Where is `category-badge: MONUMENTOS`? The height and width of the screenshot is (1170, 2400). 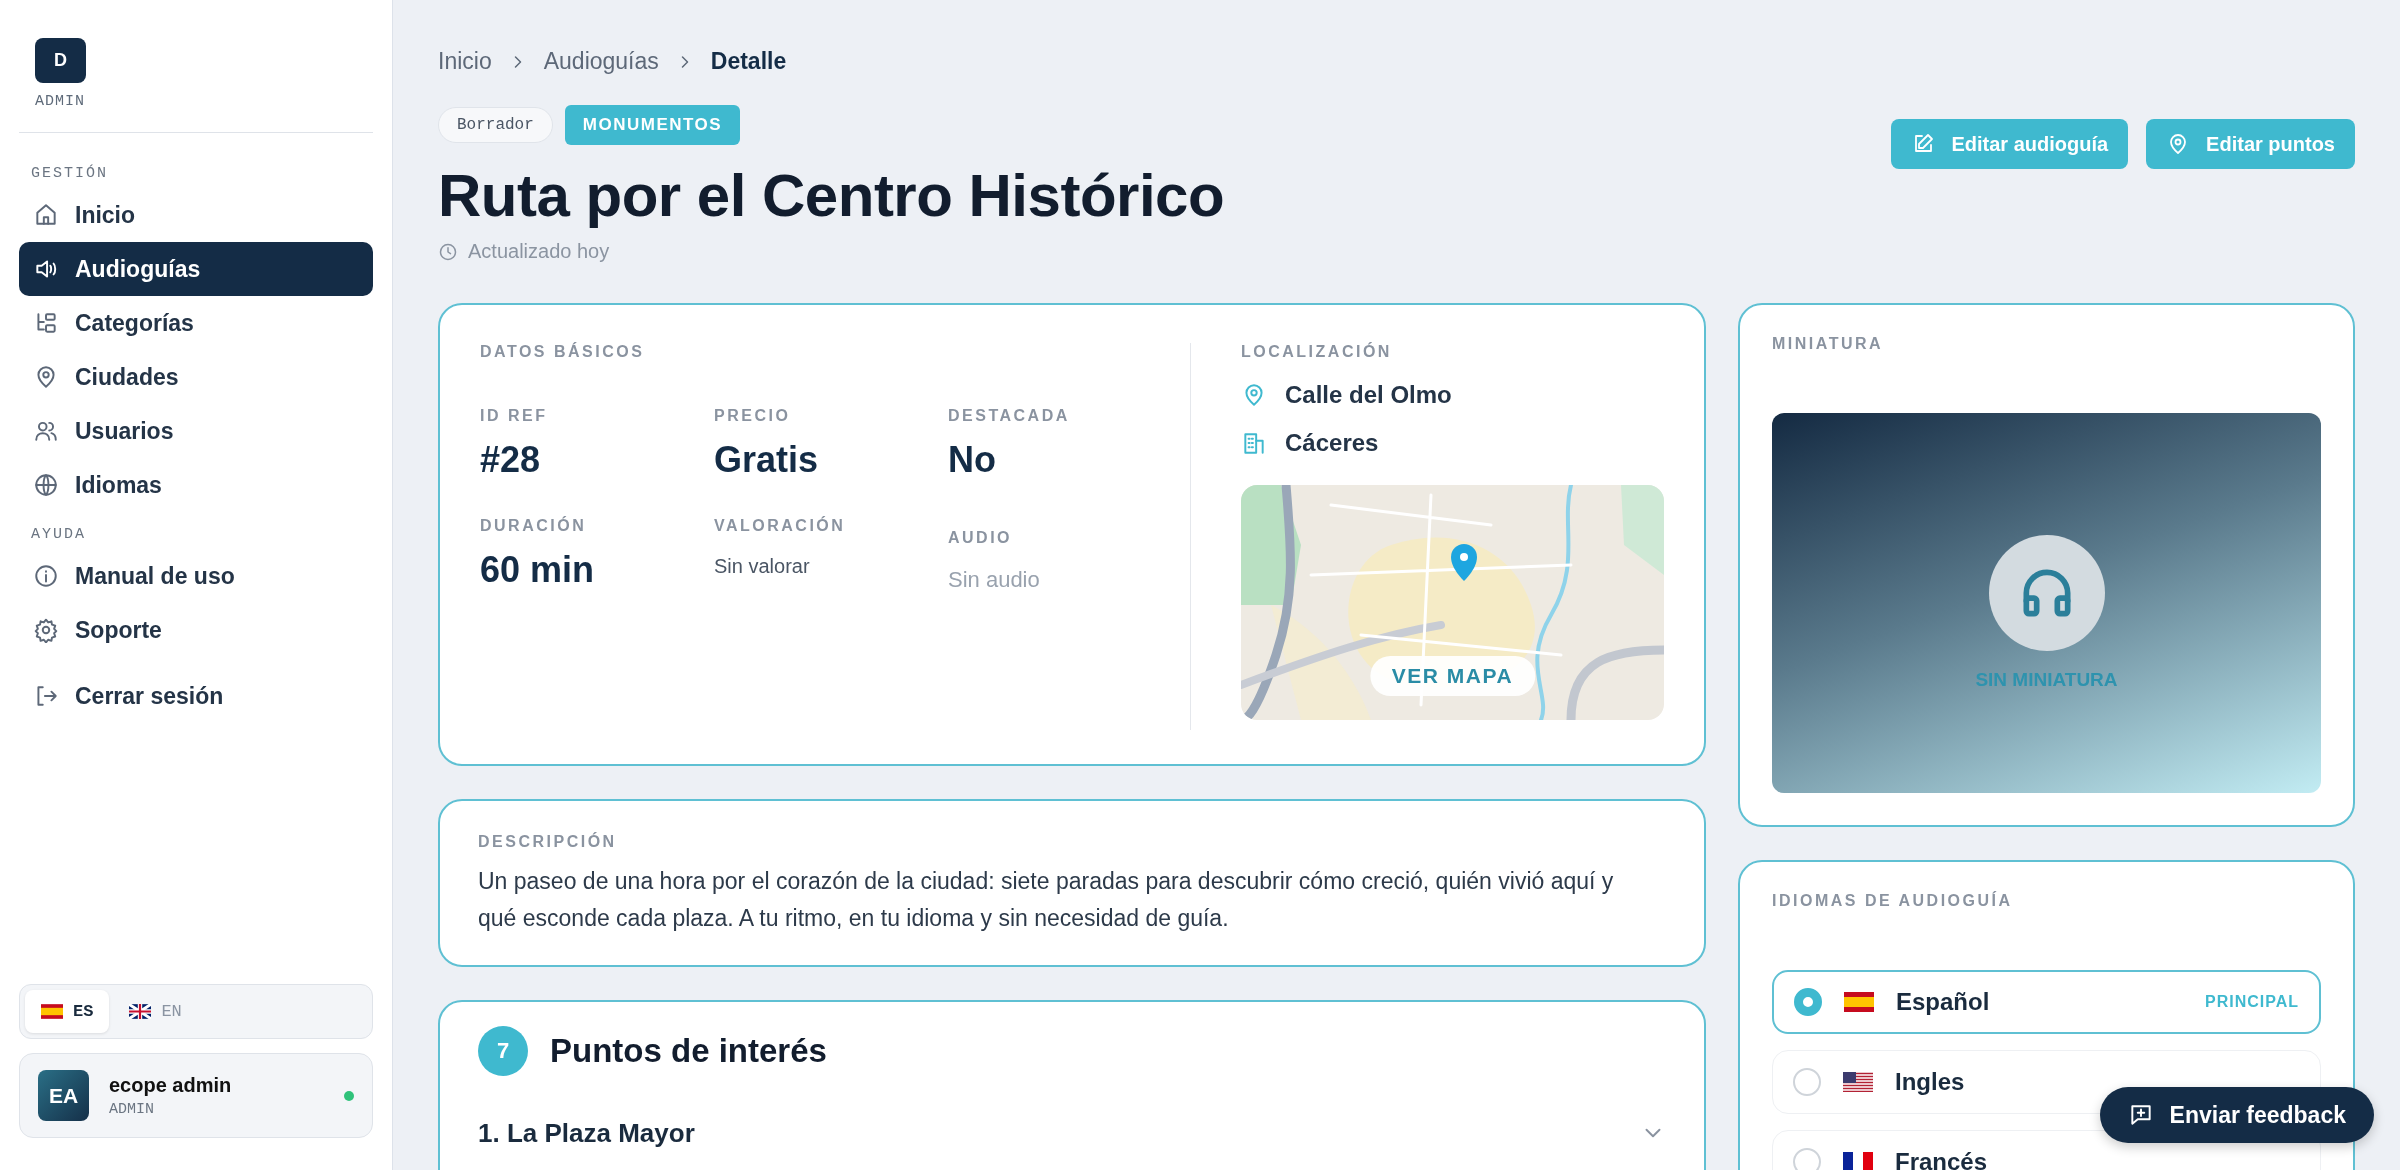 category-badge: MONUMENTOS is located at coordinates (652, 125).